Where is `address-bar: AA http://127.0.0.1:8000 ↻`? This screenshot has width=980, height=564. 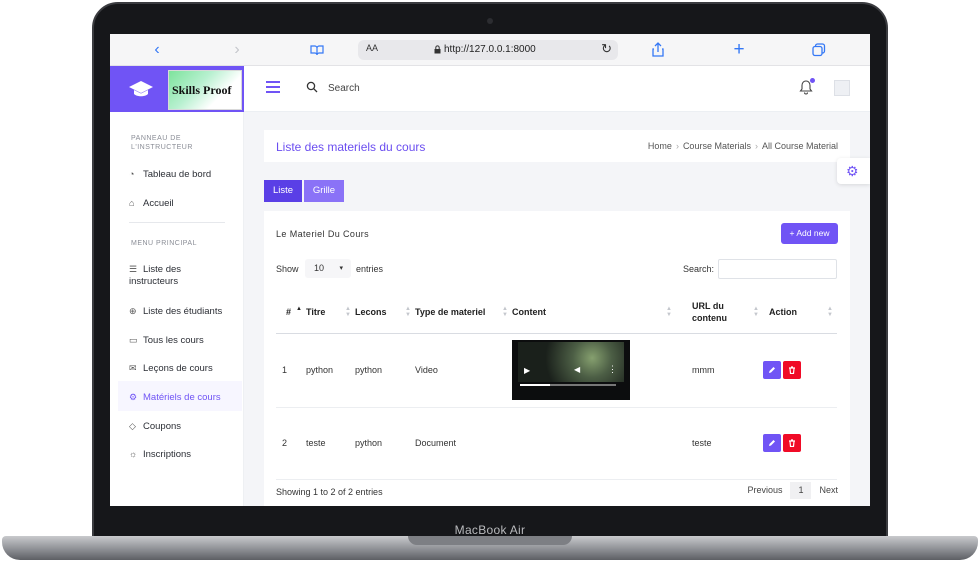
address-bar: AA http://127.0.0.1:8000 ↻ is located at coordinates (488, 50).